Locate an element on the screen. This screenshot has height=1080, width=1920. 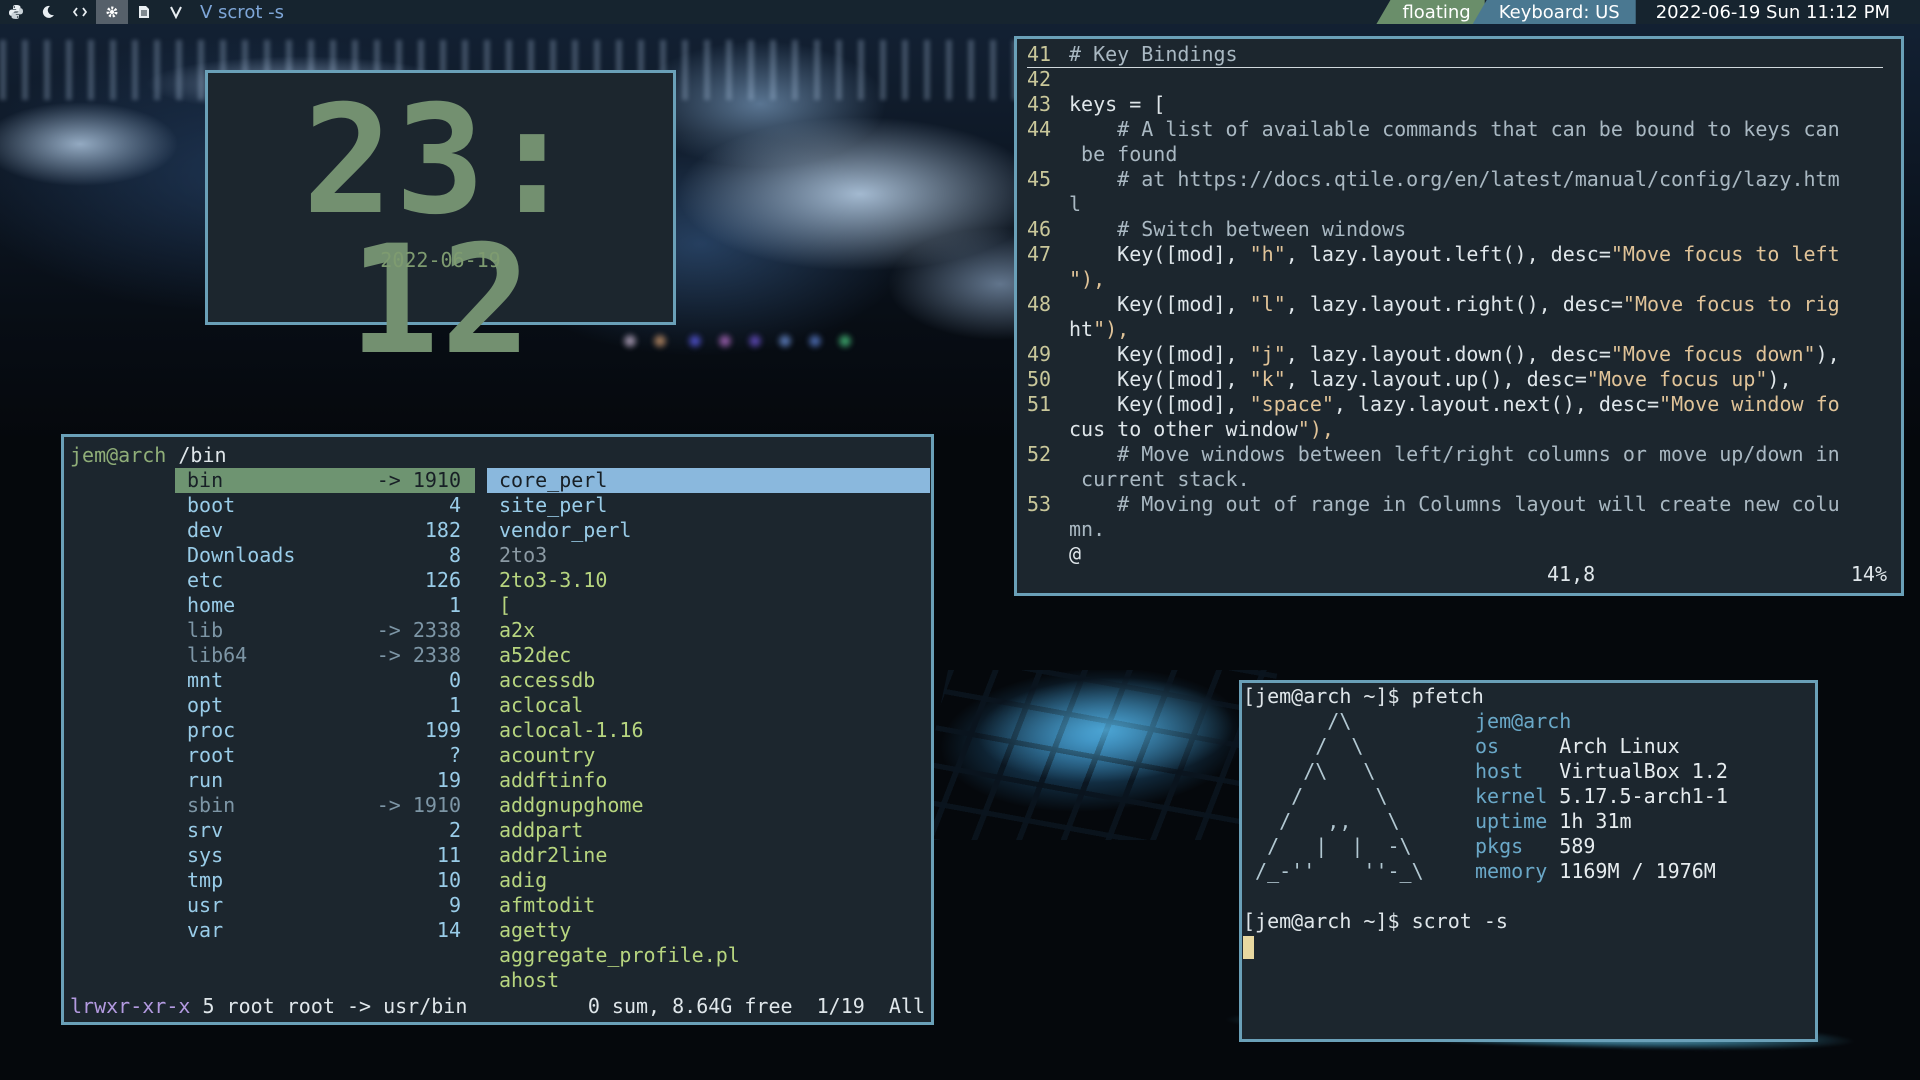
current-pane-entry: agetty is located at coordinates (708, 930).